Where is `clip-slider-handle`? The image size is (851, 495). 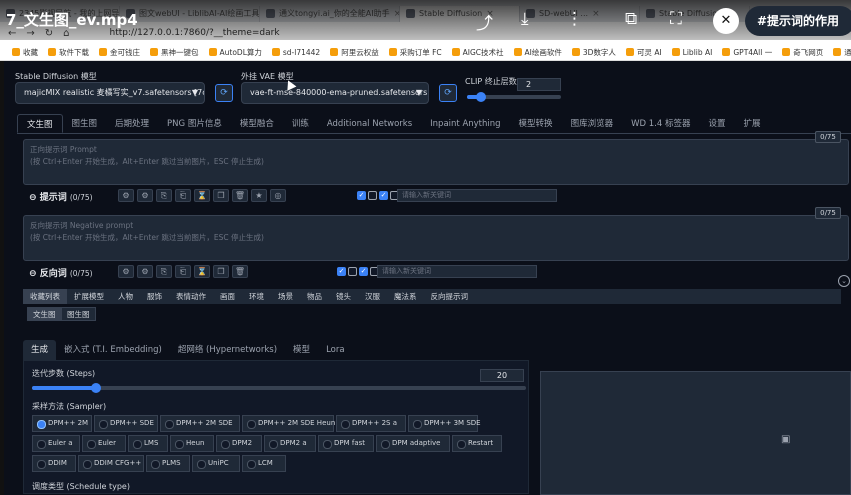
clip-slider-handle is located at coordinates (481, 97).